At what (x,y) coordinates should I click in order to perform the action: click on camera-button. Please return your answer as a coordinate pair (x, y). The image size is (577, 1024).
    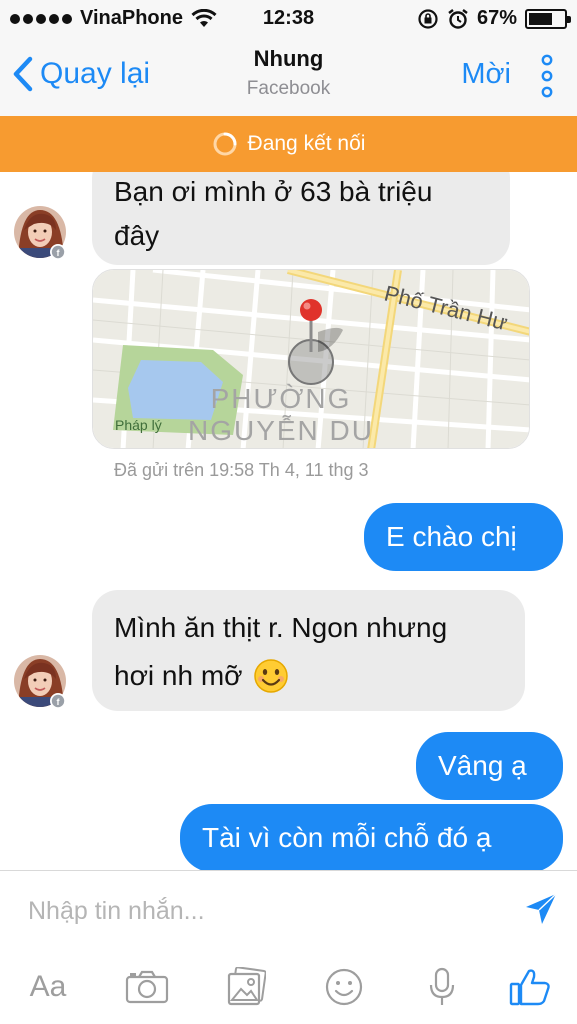
    Looking at the image, I should click on (147, 987).